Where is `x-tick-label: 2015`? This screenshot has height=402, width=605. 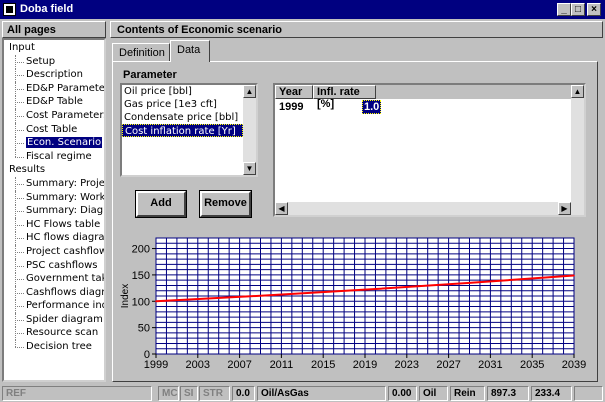
x-tick-label: 2015 is located at coordinates (323, 365).